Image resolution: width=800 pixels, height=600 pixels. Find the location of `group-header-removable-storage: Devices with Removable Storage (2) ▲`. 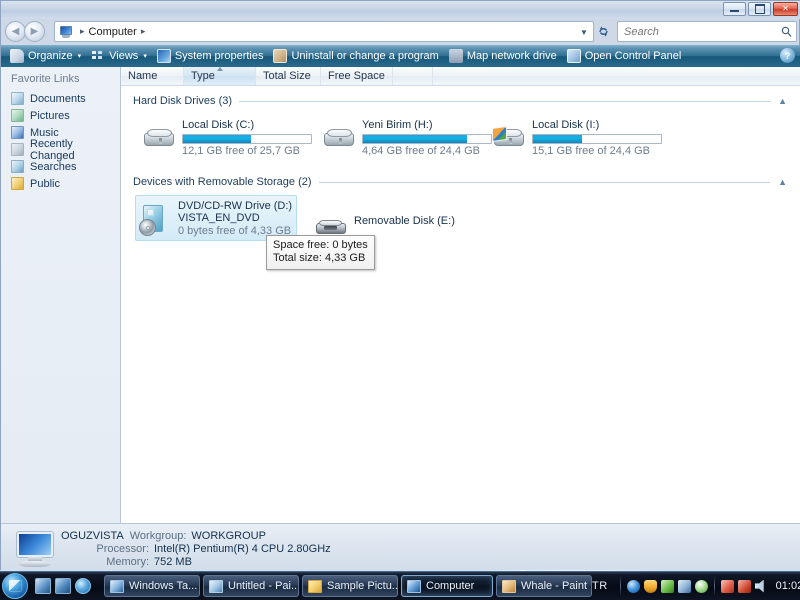

group-header-removable-storage: Devices with Removable Storage (2) ▲ is located at coordinates (462, 182).